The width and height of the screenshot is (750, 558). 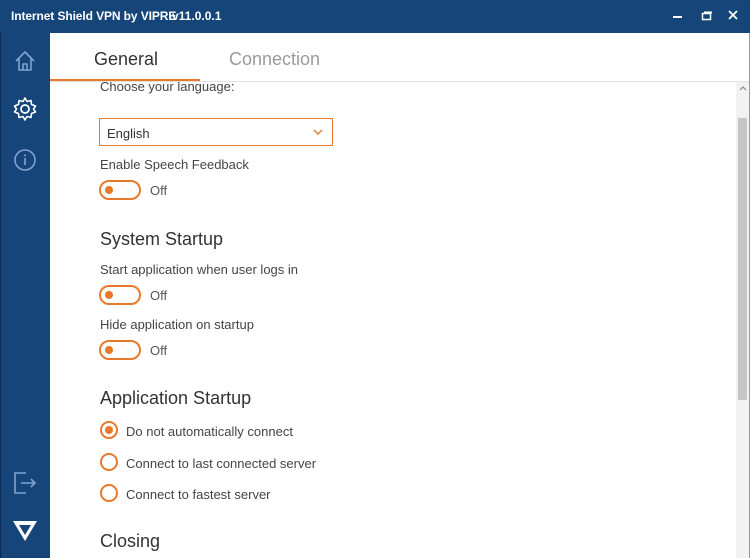 What do you see at coordinates (162, 239) in the screenshot?
I see `system-startup-heading: System Startup` at bounding box center [162, 239].